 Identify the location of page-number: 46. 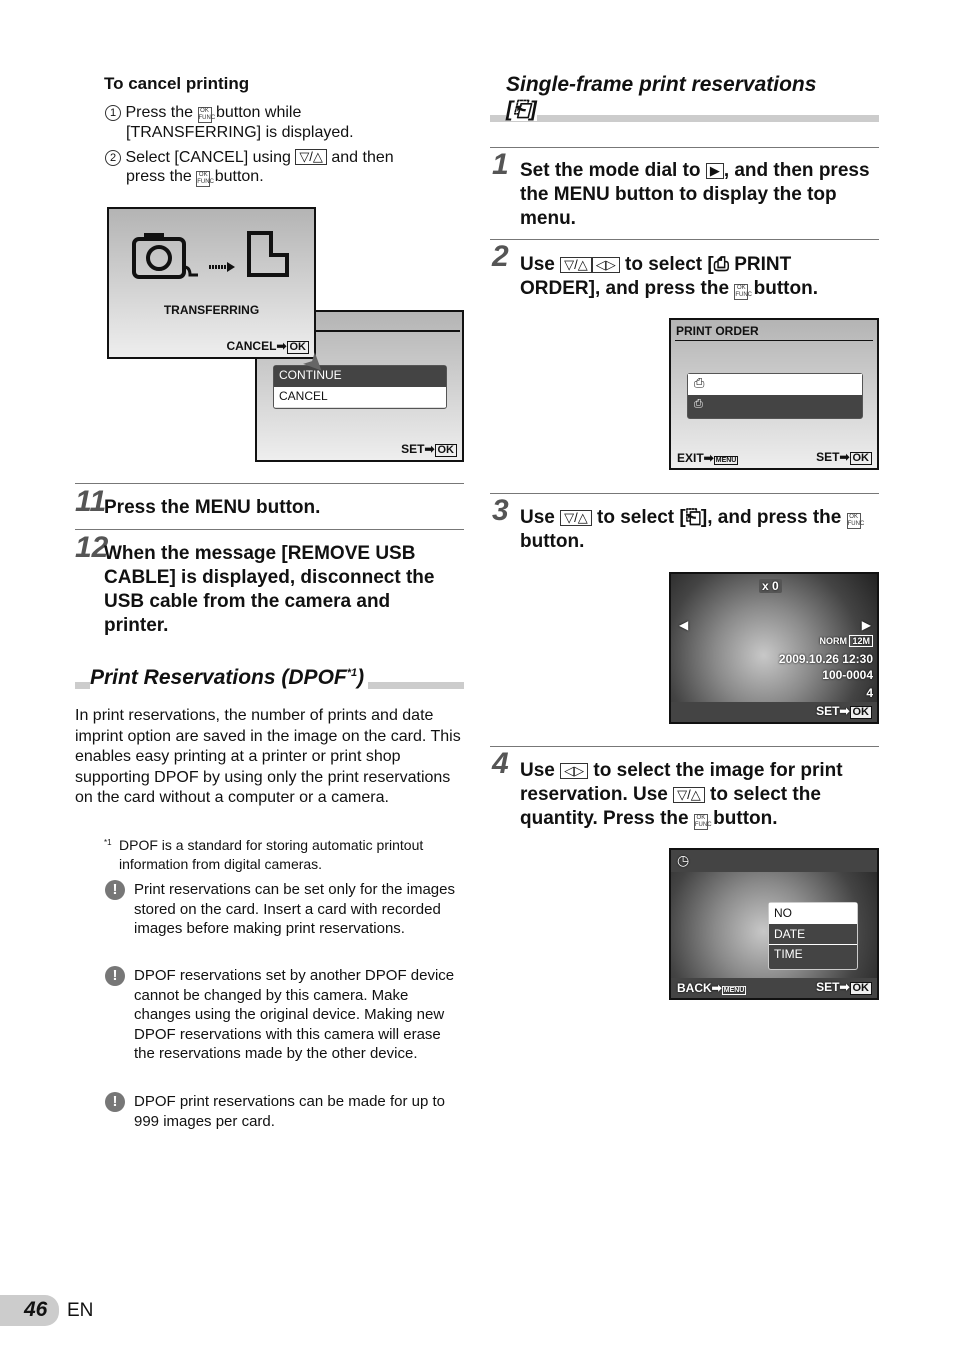
(36, 1309).